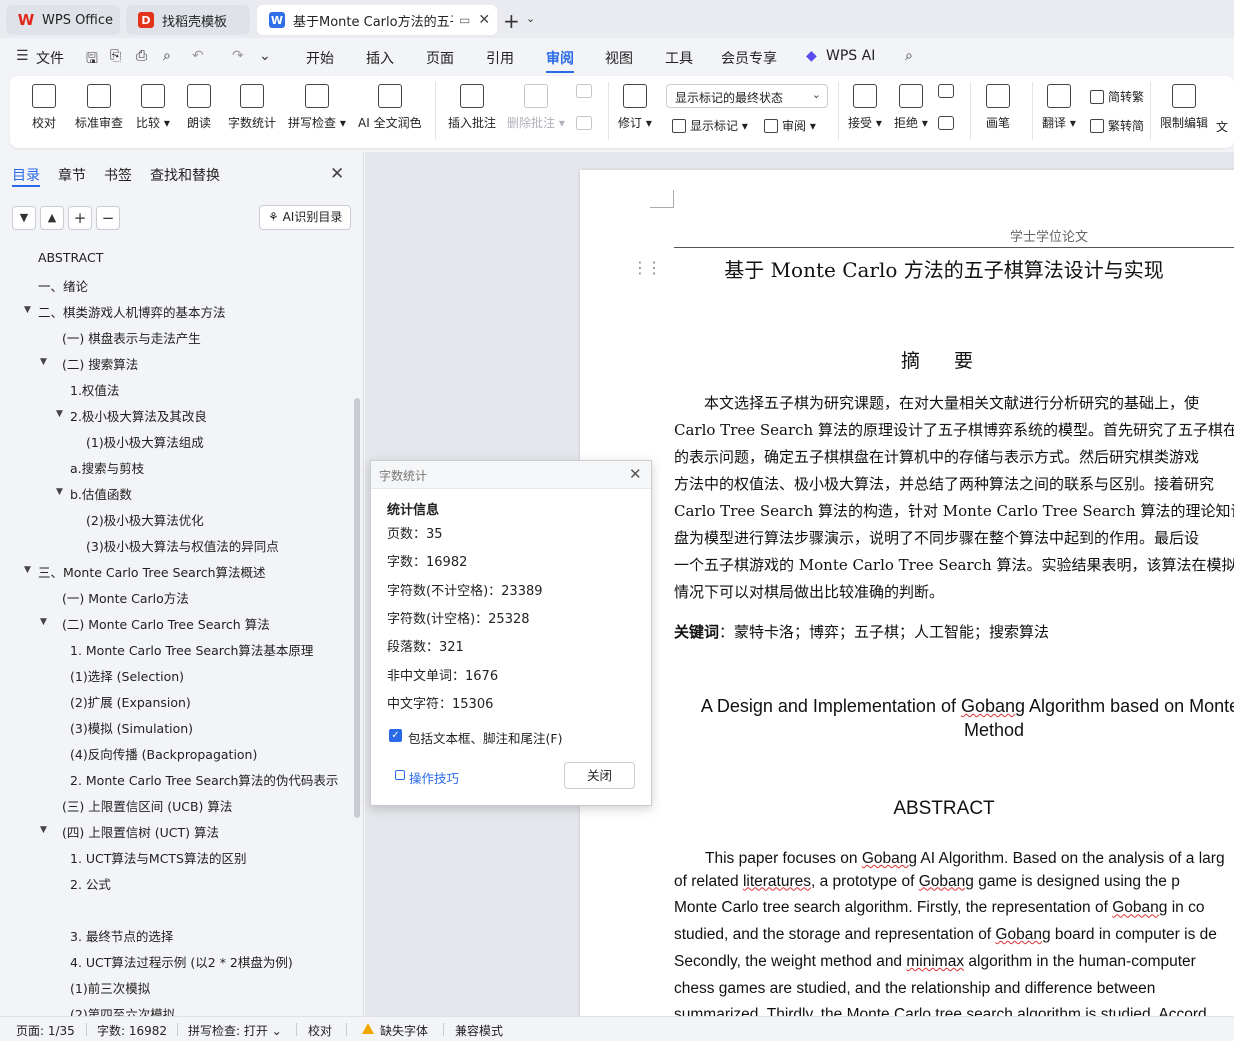  I want to click on menu-page: 页面, so click(440, 58).